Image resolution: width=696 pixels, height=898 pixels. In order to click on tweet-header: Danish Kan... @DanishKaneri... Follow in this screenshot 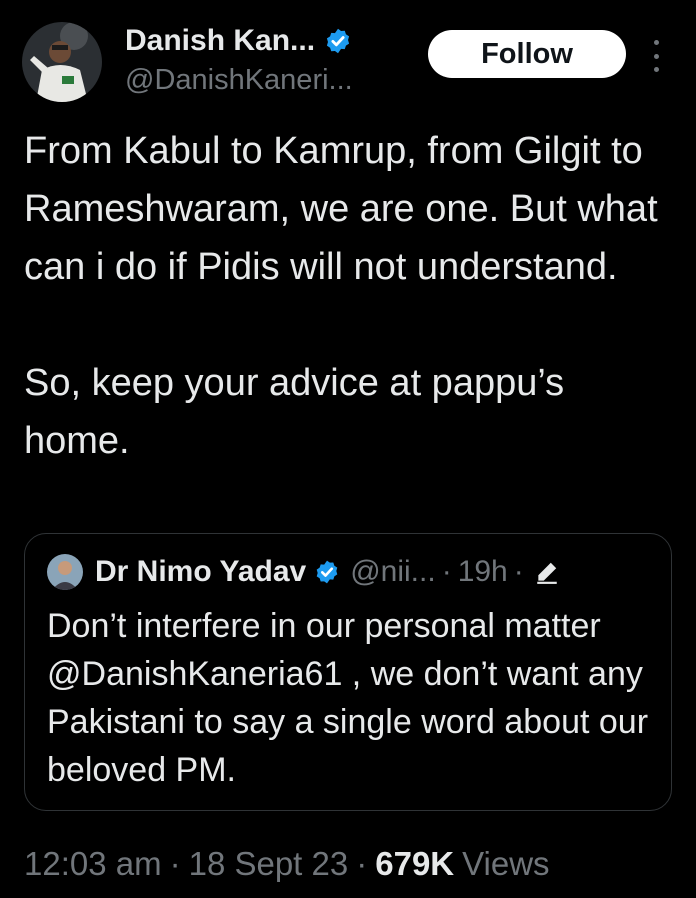, I will do `click(348, 62)`.